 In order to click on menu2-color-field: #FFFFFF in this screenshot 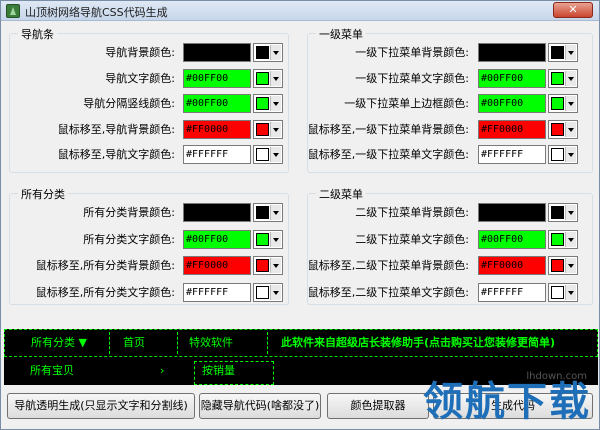, I will do `click(512, 292)`.